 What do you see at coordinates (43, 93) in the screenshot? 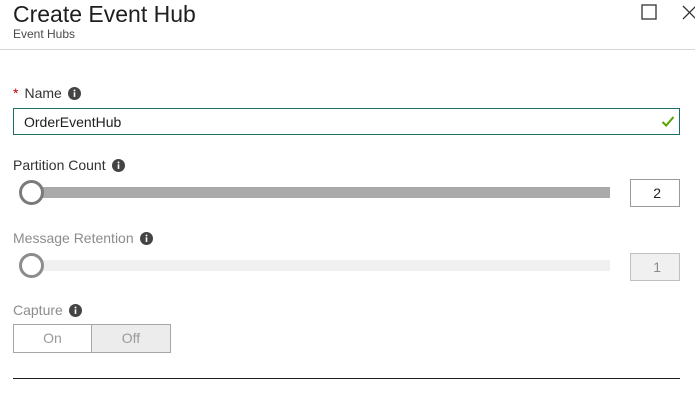
I see `name-label-text: Name` at bounding box center [43, 93].